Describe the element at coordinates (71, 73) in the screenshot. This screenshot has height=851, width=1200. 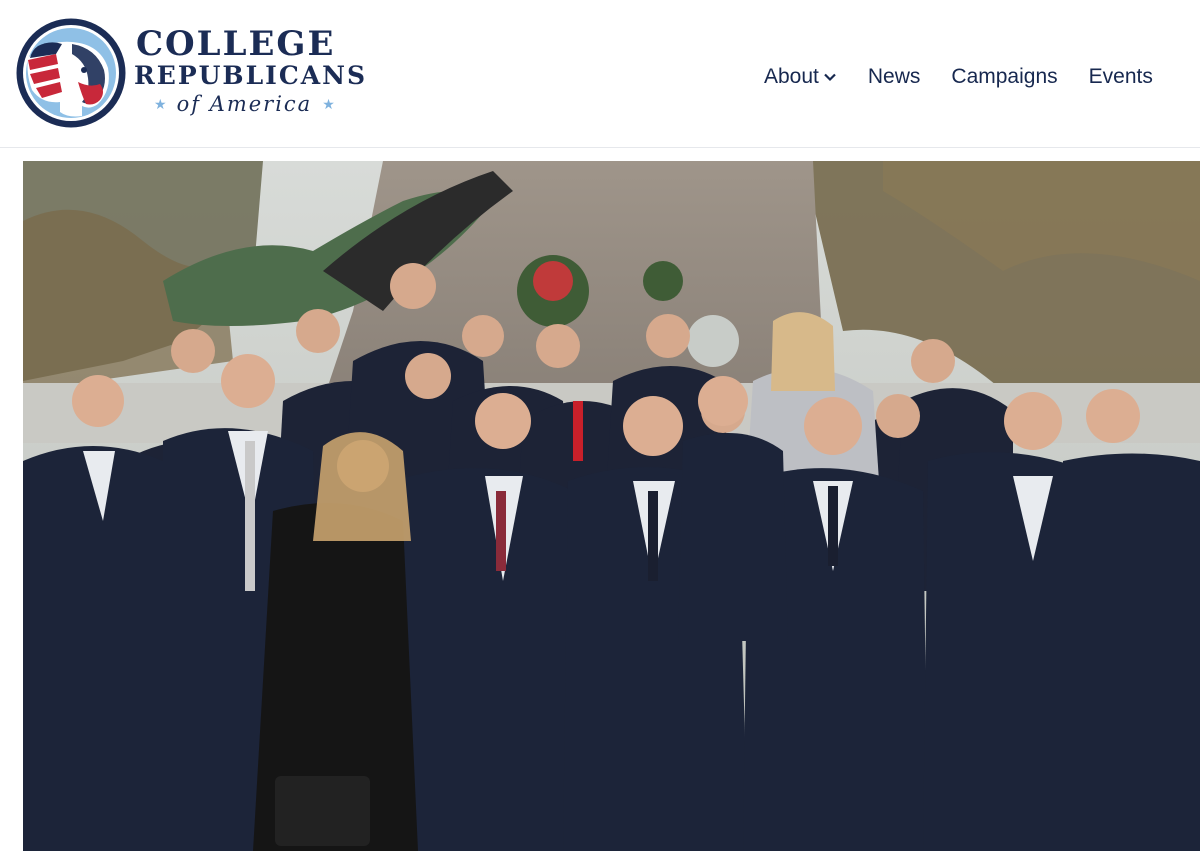
I see `elephant-logo-icon` at that location.